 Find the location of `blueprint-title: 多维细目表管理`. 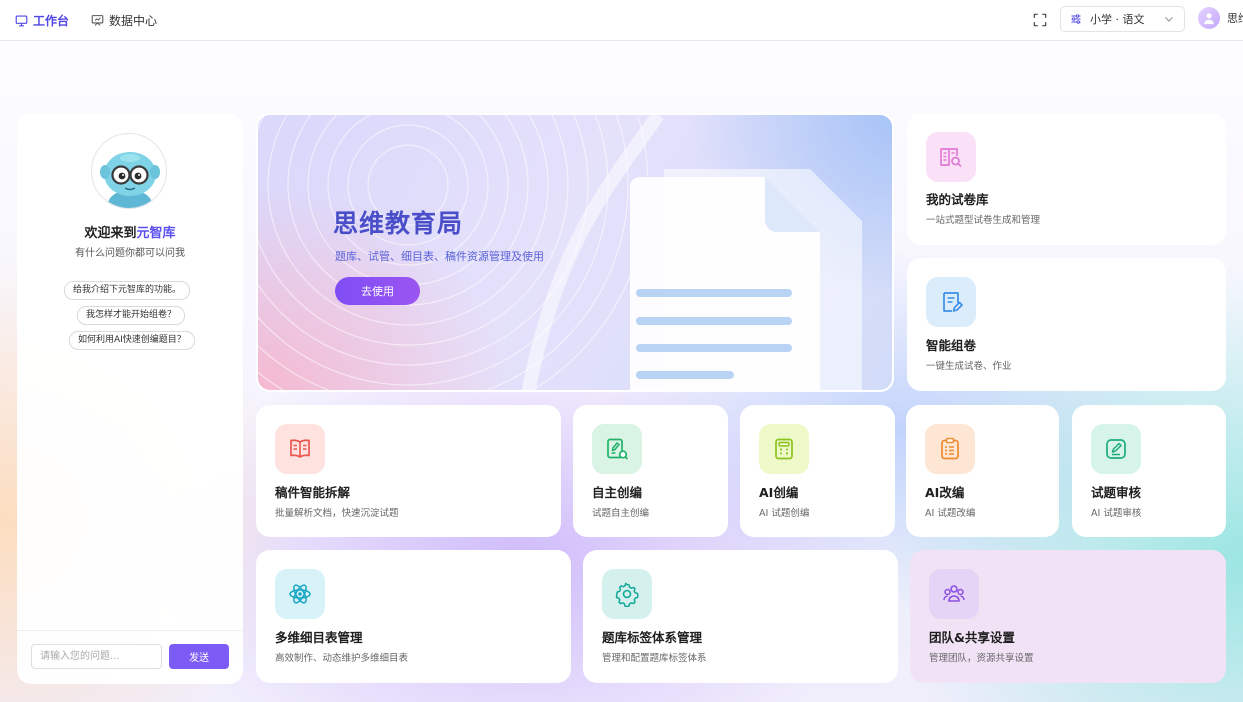

blueprint-title: 多维细目表管理 is located at coordinates (319, 637).